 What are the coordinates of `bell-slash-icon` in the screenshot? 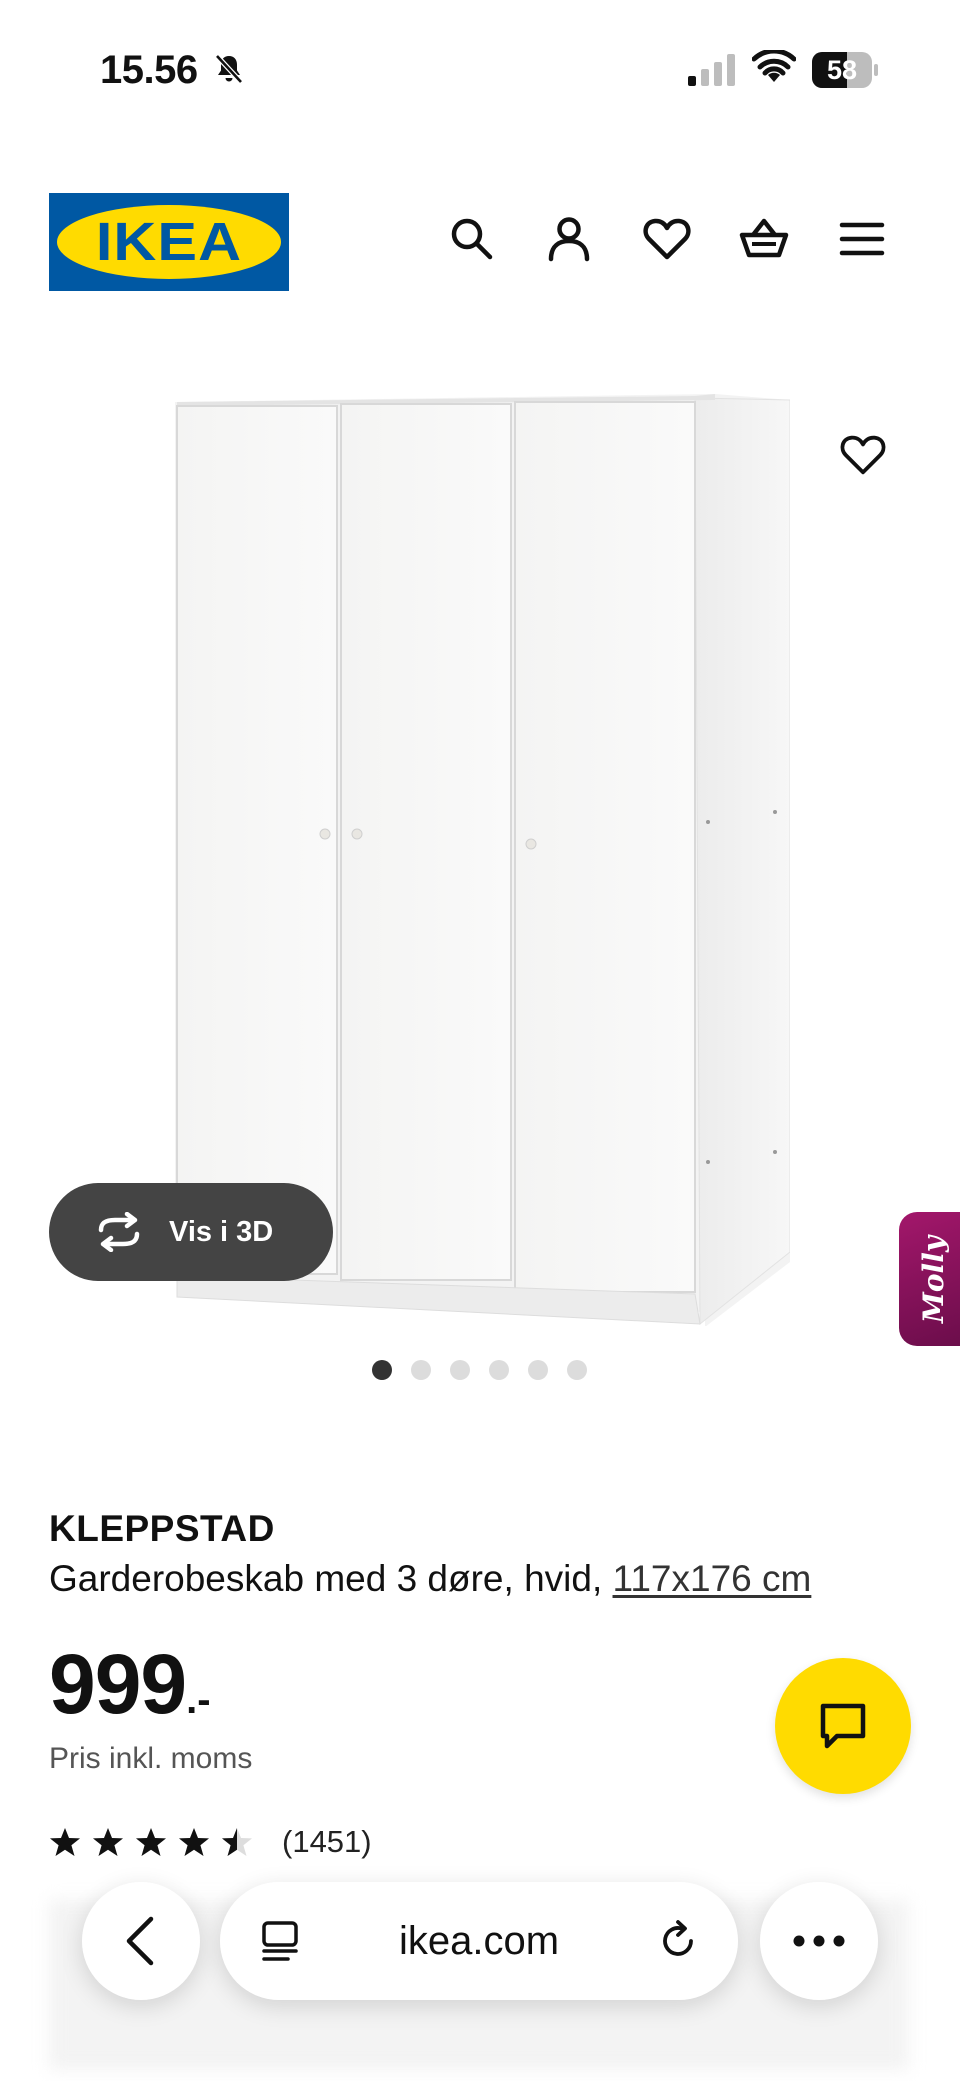 It's located at (229, 69).